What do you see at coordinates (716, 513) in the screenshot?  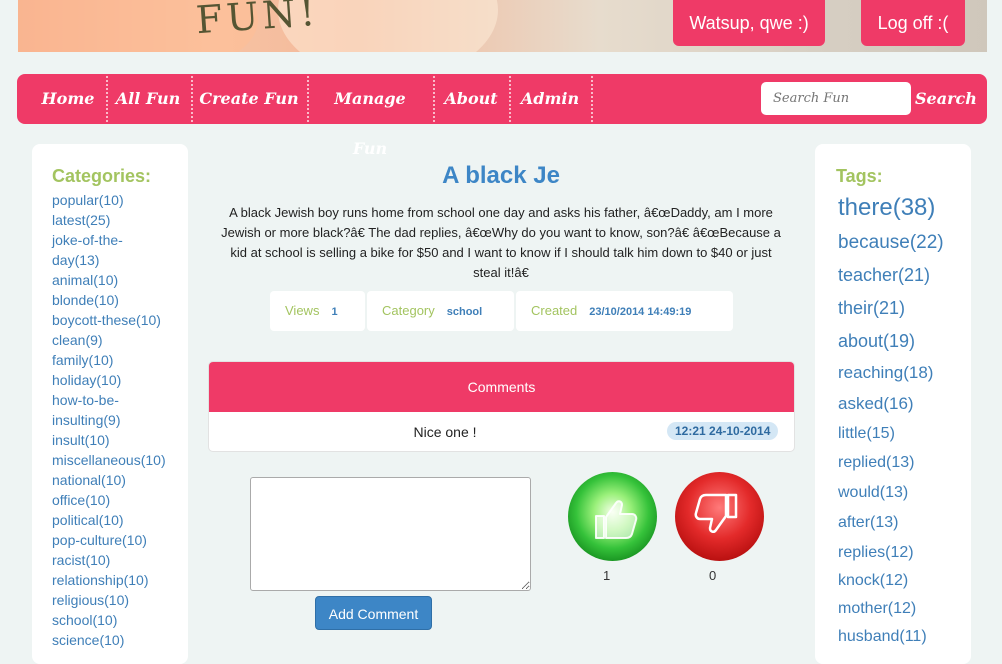 I see `thumbs-down-icon` at bounding box center [716, 513].